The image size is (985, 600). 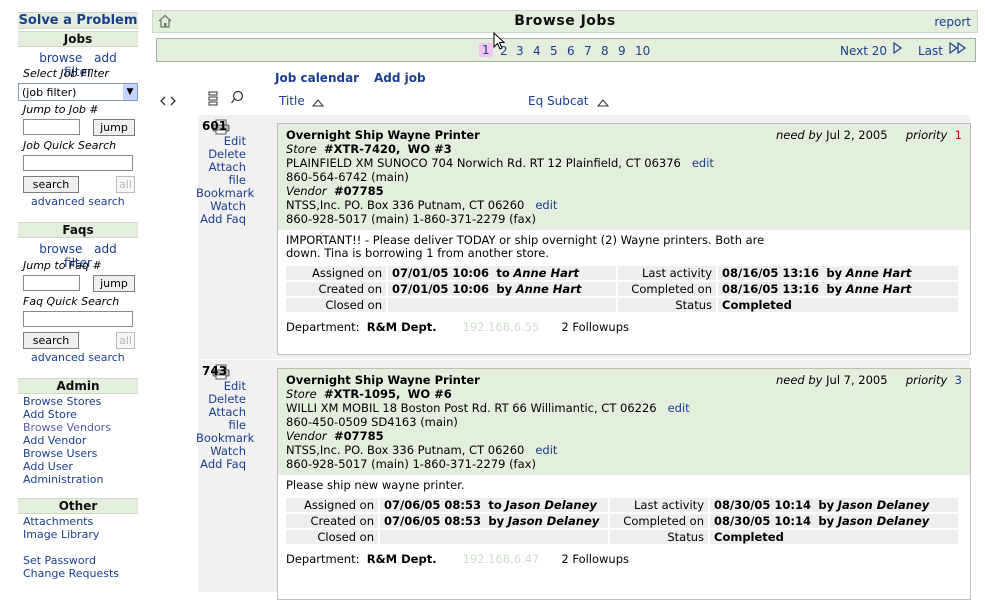 I want to click on faq-all-button: all, so click(x=125, y=340).